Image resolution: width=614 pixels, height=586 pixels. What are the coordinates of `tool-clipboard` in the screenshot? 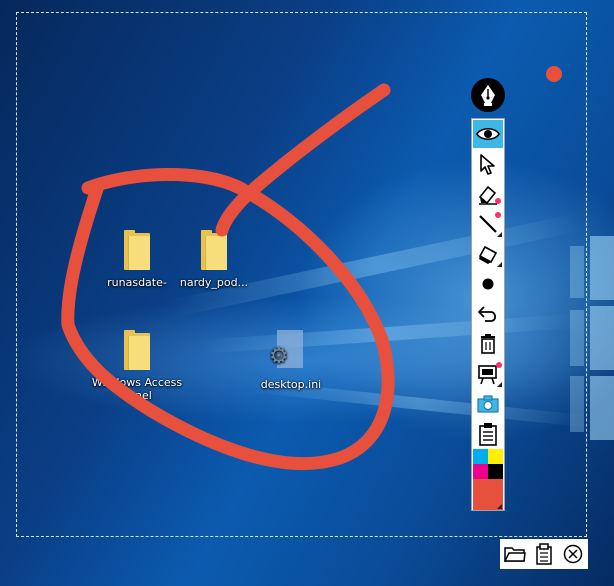 It's located at (488, 434).